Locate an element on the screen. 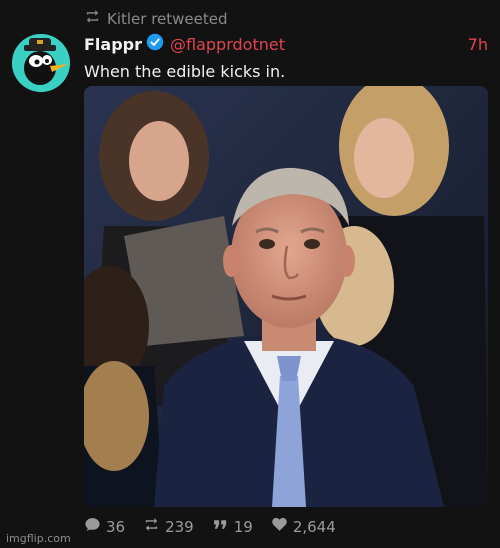 This screenshot has height=548, width=500. retweet-button: 239 is located at coordinates (168, 526).